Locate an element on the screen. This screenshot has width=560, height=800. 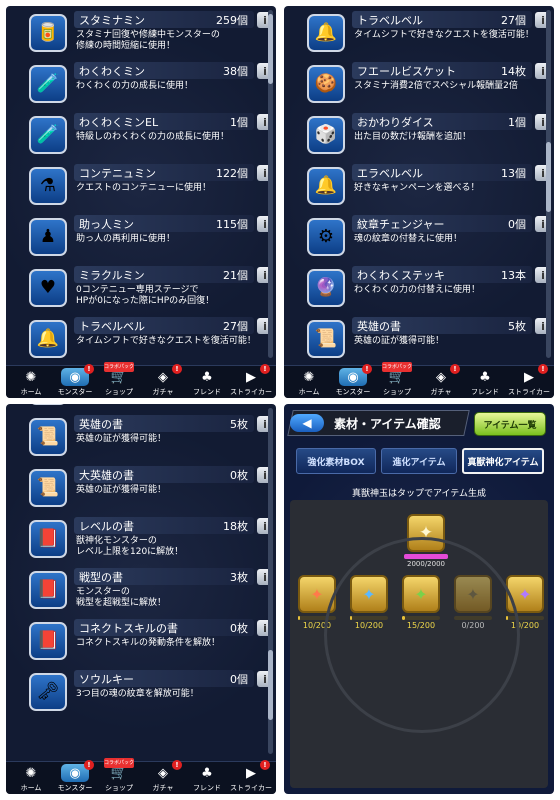
item-name-bar: おかわりダイス 1個 is located at coordinates (442, 121).